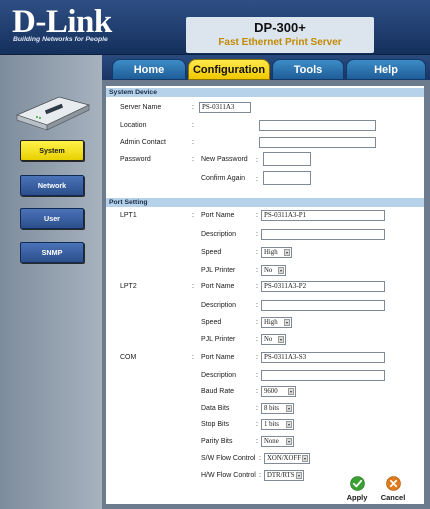  I want to click on com-sw-flow-label: S/W Flow Control, so click(228, 458).